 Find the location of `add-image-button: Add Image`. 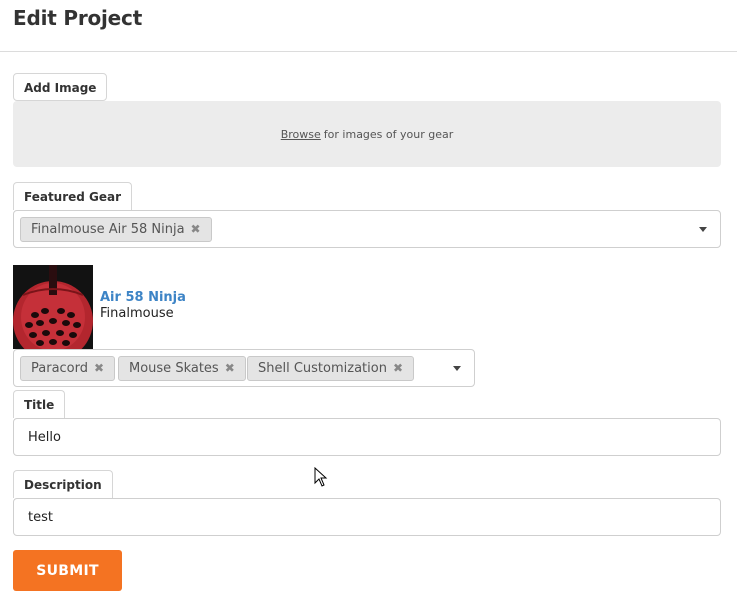

add-image-button: Add Image is located at coordinates (60, 87).